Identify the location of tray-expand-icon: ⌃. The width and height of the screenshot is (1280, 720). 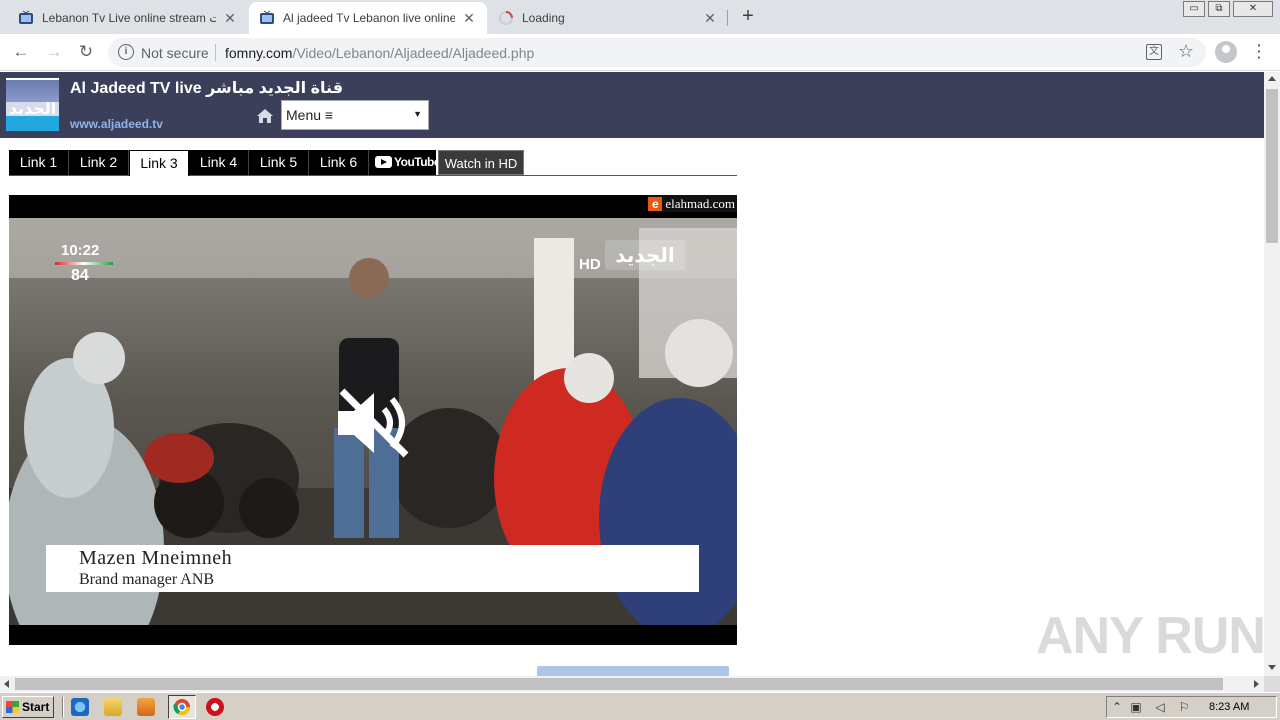
(1117, 707).